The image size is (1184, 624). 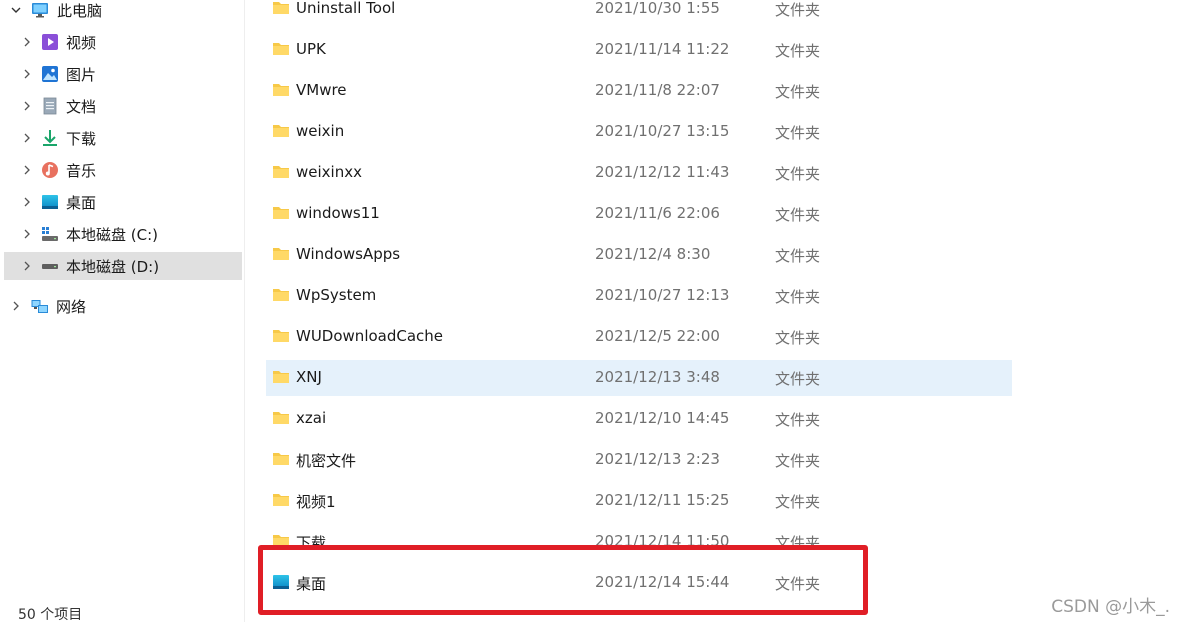 I want to click on chevron-down-icon, so click(x=16, y=10).